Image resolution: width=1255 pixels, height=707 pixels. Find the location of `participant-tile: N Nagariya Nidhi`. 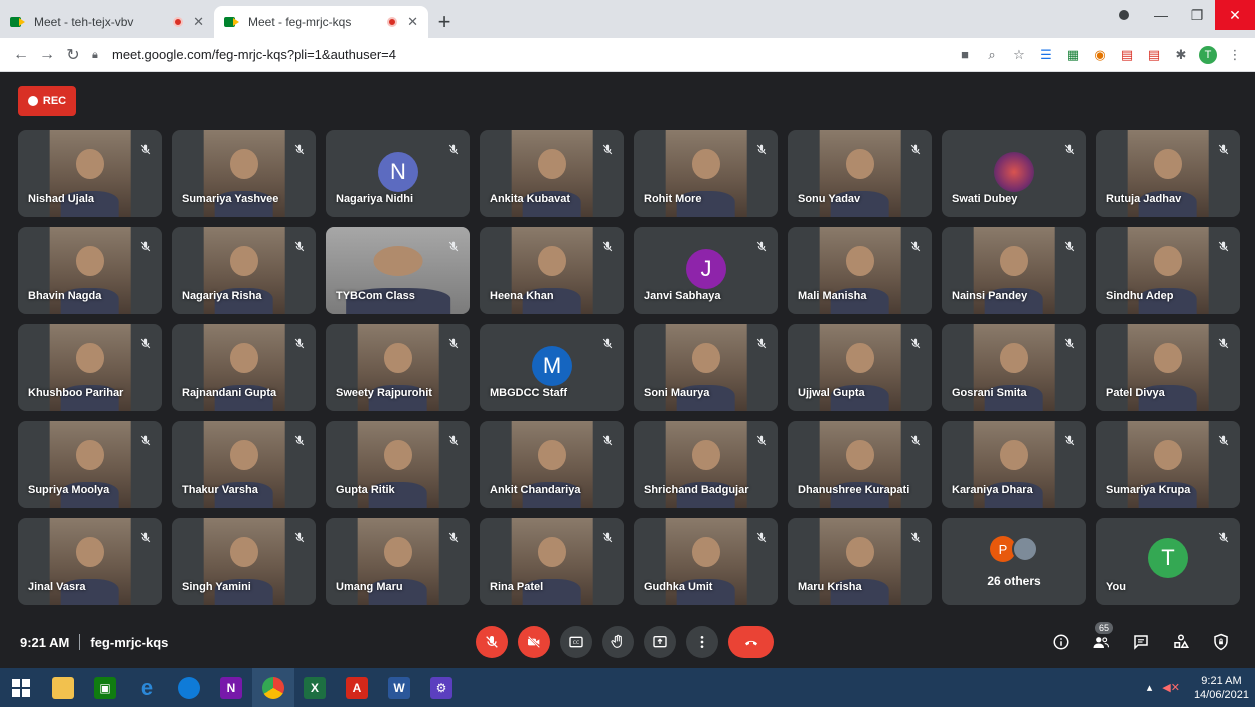

participant-tile: N Nagariya Nidhi is located at coordinates (398, 173).